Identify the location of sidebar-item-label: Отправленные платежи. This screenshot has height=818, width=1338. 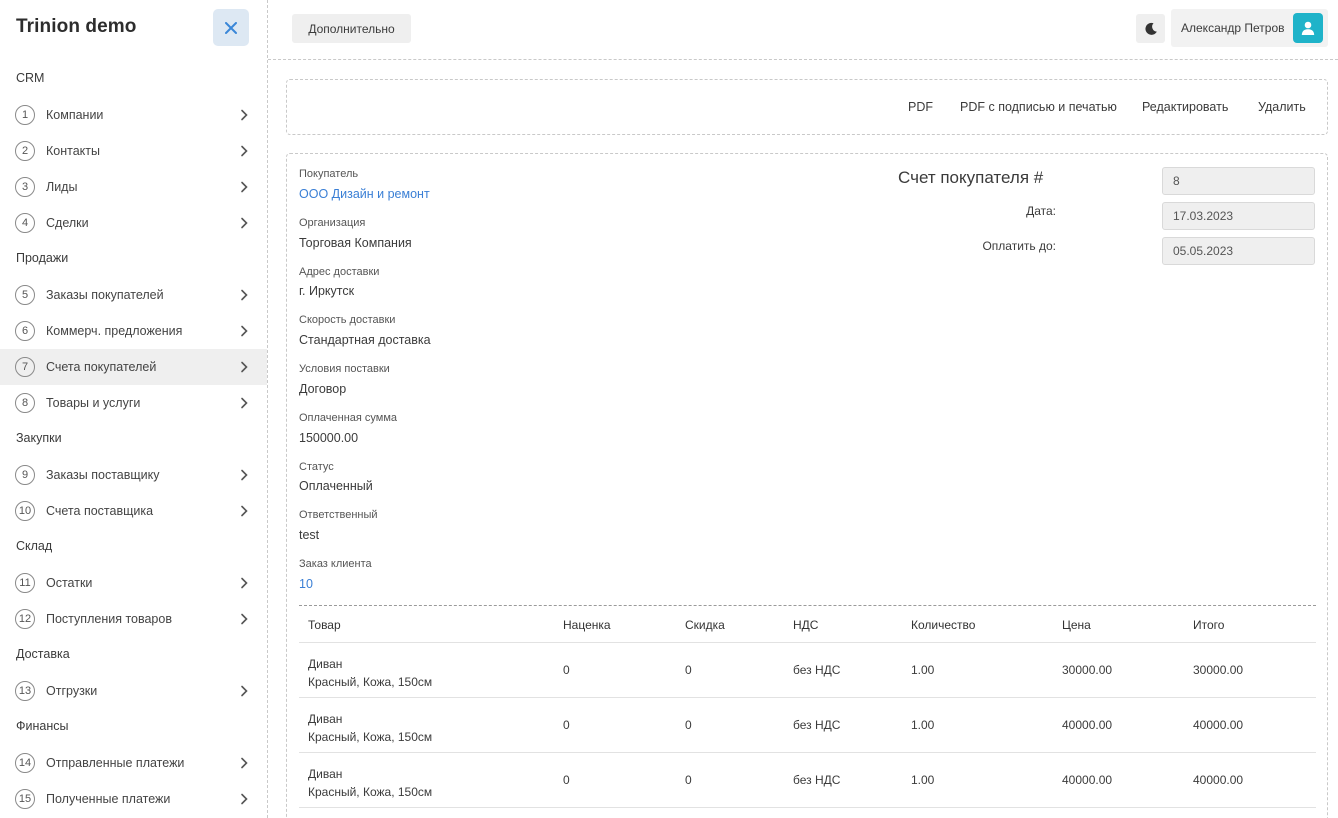
(115, 763).